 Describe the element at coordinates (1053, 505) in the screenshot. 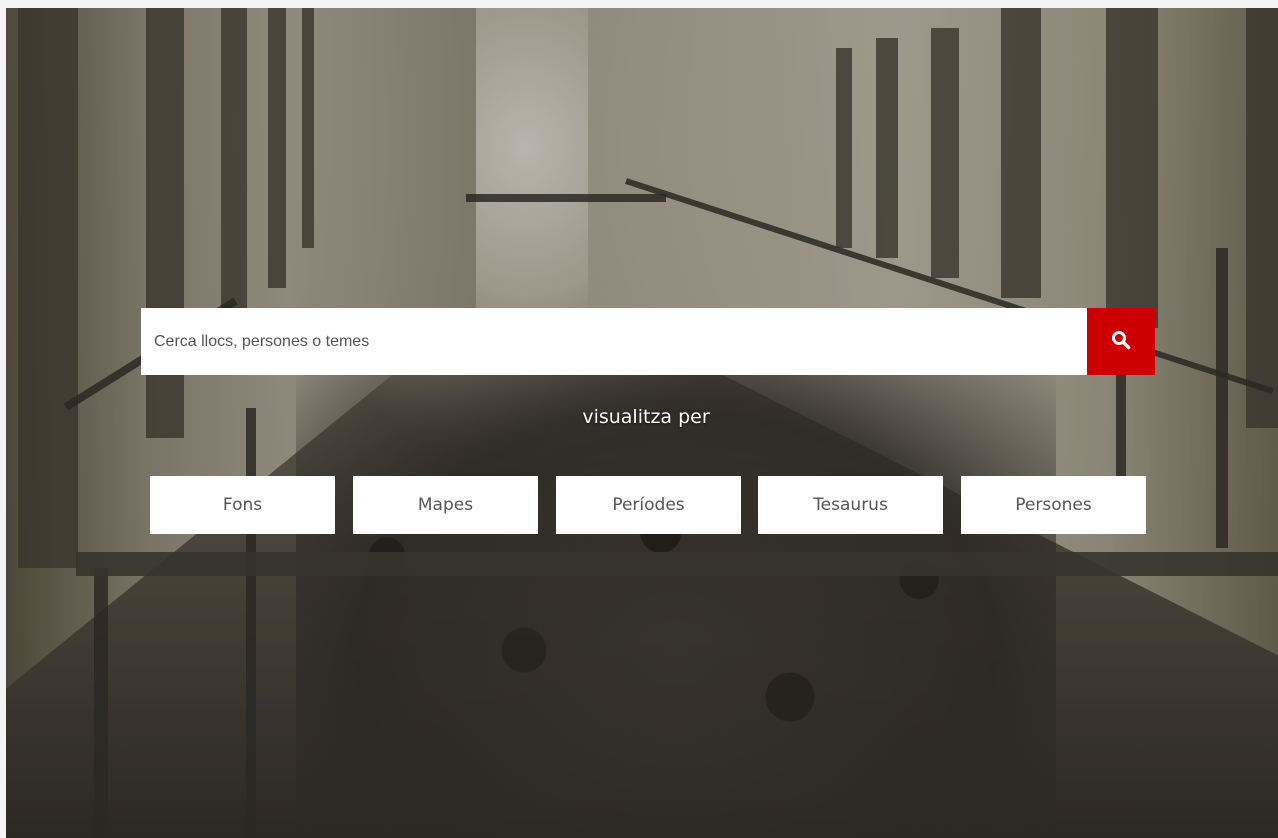

I see `browse-persones-button: Persones` at that location.